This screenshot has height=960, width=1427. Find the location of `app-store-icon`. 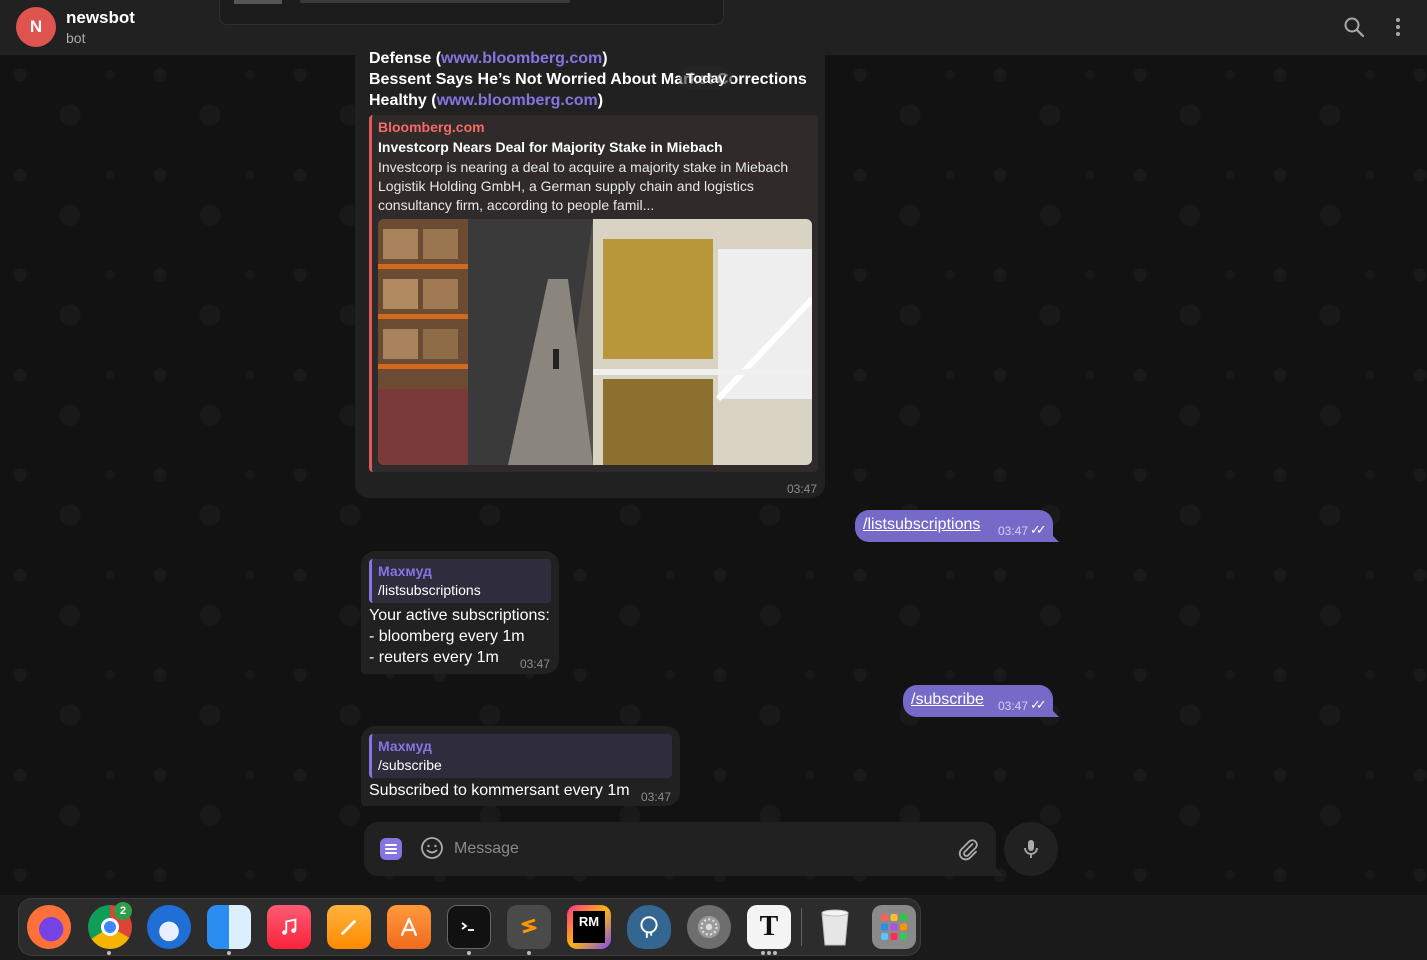

app-store-icon is located at coordinates (409, 927).